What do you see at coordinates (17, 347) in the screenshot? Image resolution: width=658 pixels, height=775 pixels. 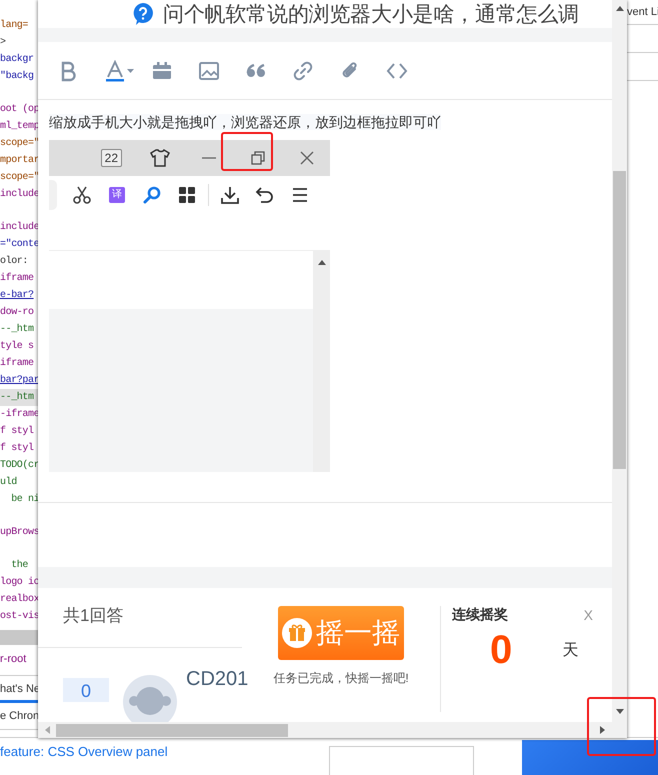 I see `code-line: tyle s` at bounding box center [17, 347].